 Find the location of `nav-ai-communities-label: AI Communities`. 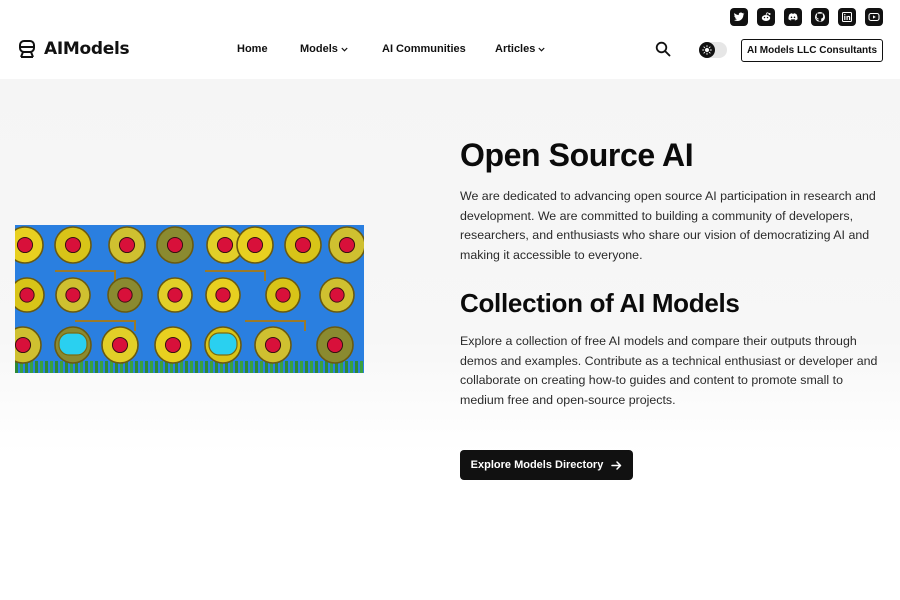

nav-ai-communities-label: AI Communities is located at coordinates (424, 49).